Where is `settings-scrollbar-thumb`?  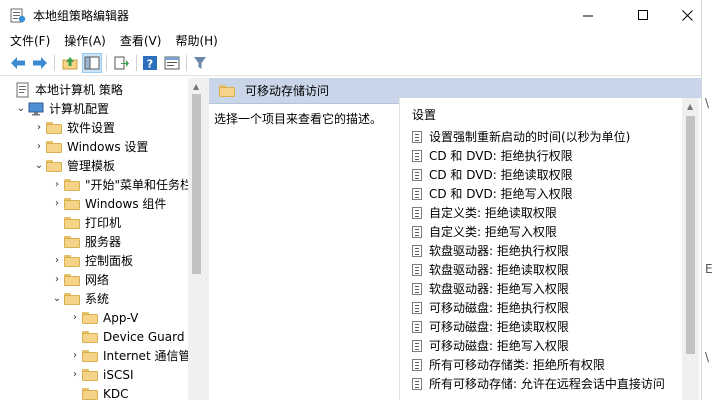
settings-scrollbar-thumb is located at coordinates (690, 235).